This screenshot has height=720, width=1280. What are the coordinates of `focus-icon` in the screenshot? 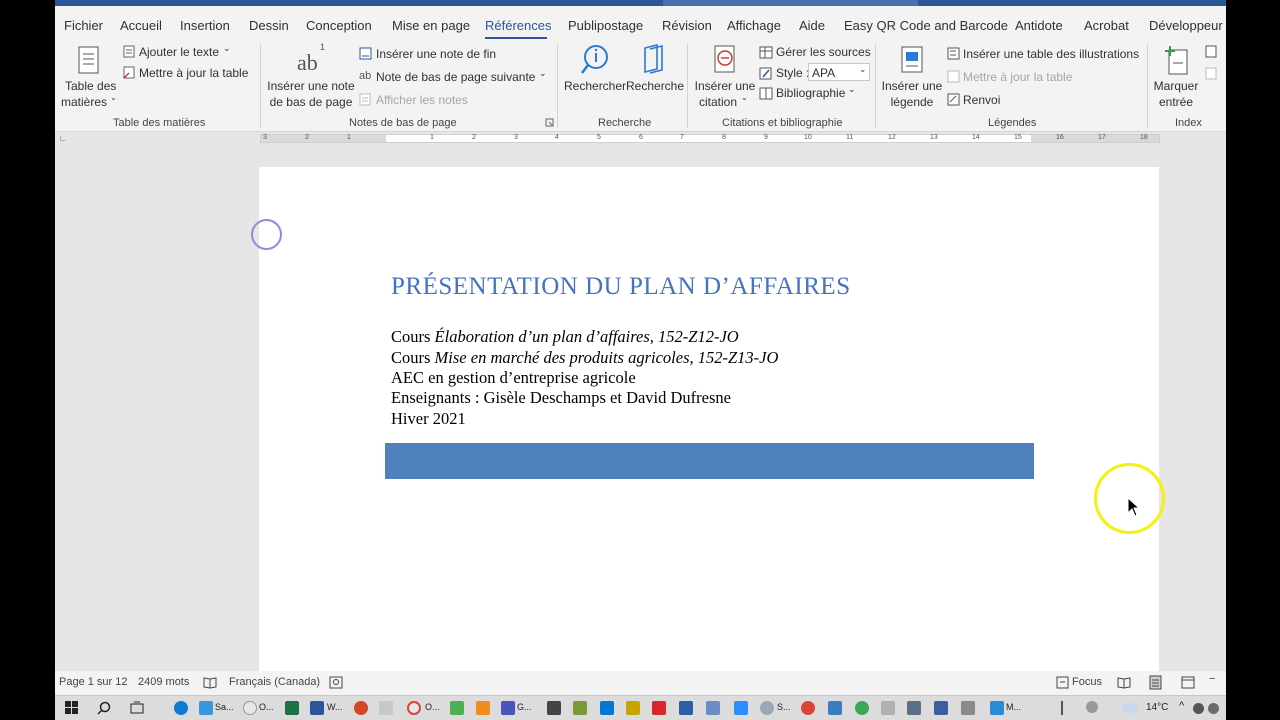 It's located at (1063, 682).